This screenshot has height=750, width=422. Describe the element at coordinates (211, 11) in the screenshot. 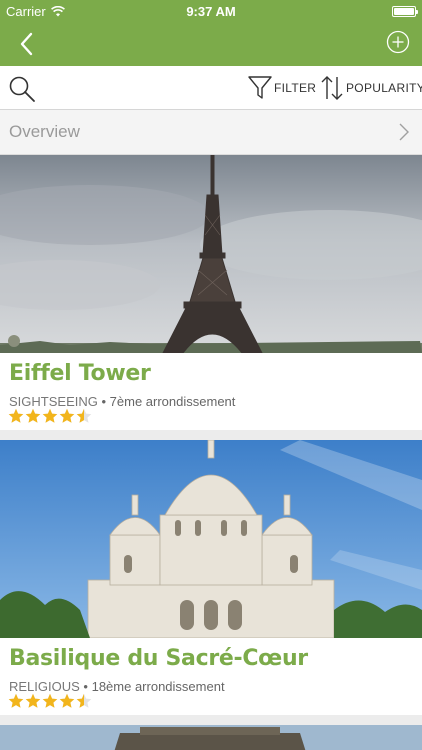

I see `status-bar: Carrier 9:37 AM` at that location.